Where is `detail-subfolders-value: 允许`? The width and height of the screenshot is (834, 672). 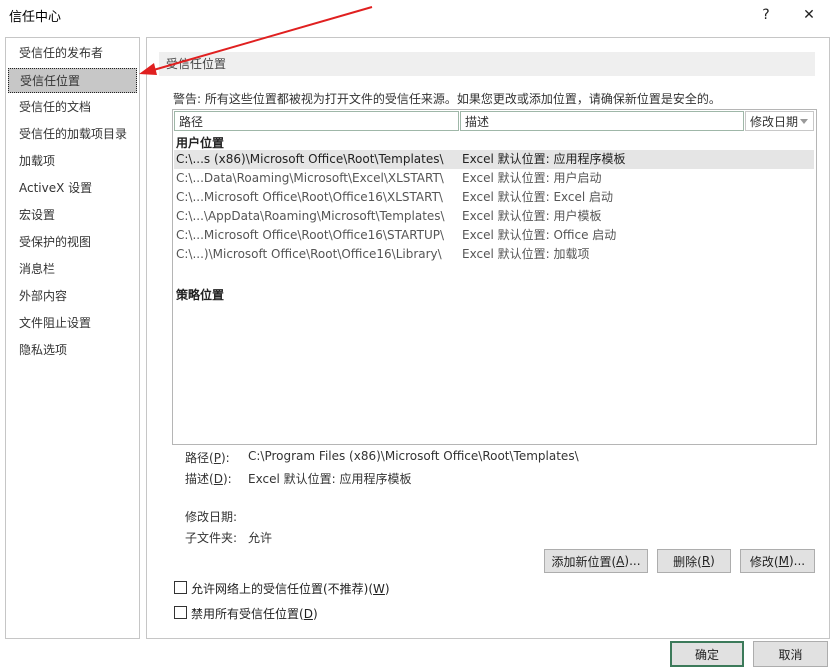
detail-subfolders-value: 允许 is located at coordinates (260, 538).